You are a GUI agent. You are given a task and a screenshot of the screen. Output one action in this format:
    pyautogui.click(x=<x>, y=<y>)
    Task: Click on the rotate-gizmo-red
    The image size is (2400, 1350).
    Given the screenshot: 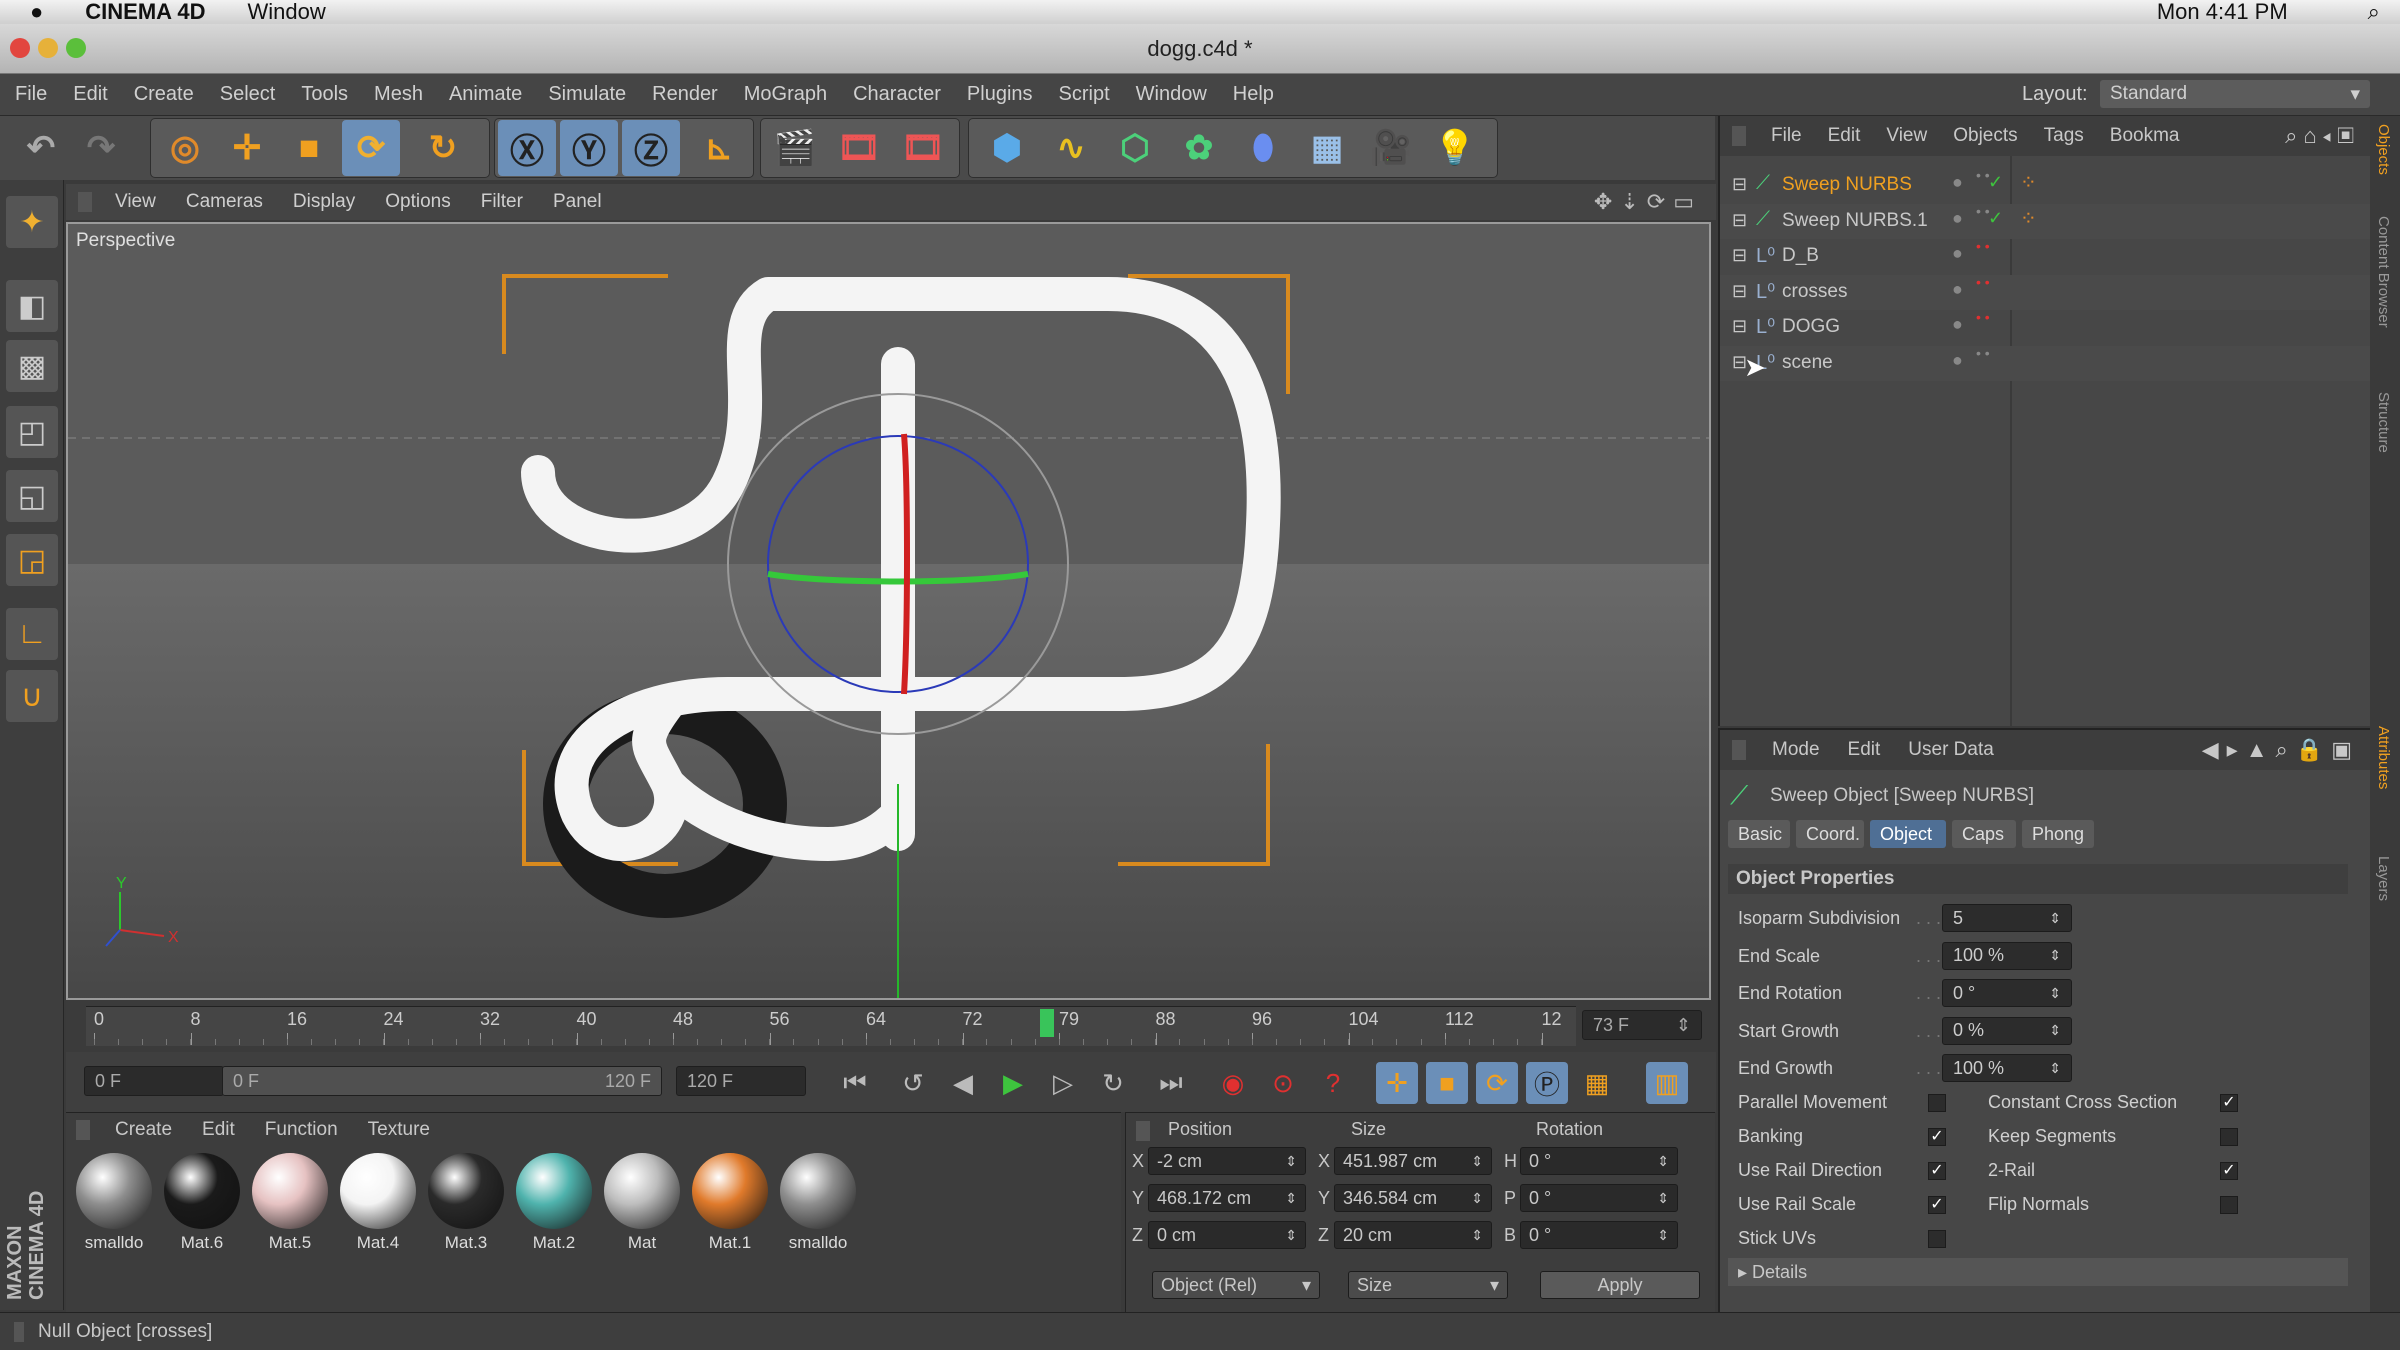 What is the action you would take?
    pyautogui.click(x=905, y=564)
    